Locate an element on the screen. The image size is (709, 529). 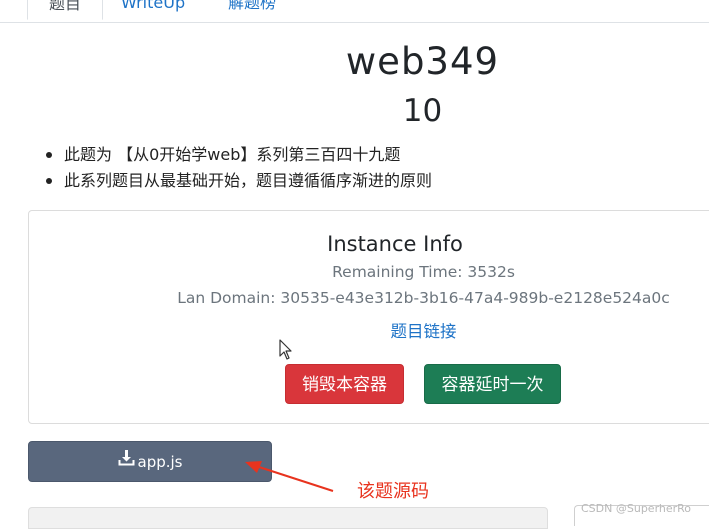
tab-writeup: WriteUp is located at coordinates (153, 9).